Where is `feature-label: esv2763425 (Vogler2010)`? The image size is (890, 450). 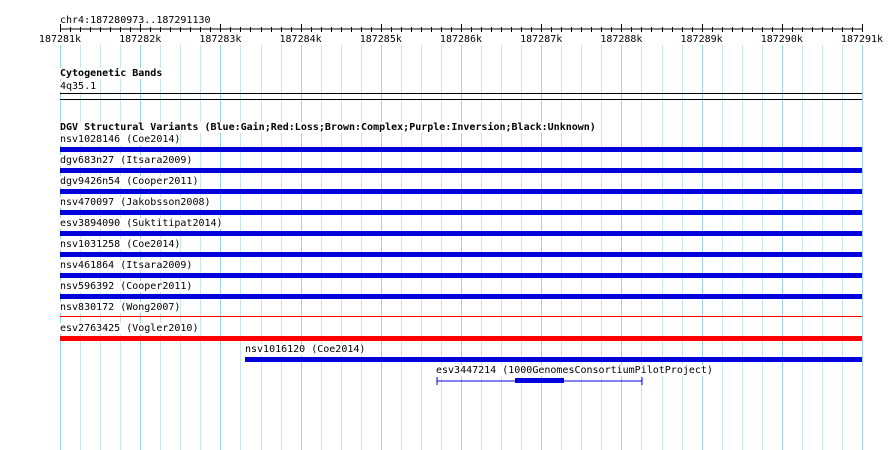 feature-label: esv2763425 (Vogler2010) is located at coordinates (129, 328).